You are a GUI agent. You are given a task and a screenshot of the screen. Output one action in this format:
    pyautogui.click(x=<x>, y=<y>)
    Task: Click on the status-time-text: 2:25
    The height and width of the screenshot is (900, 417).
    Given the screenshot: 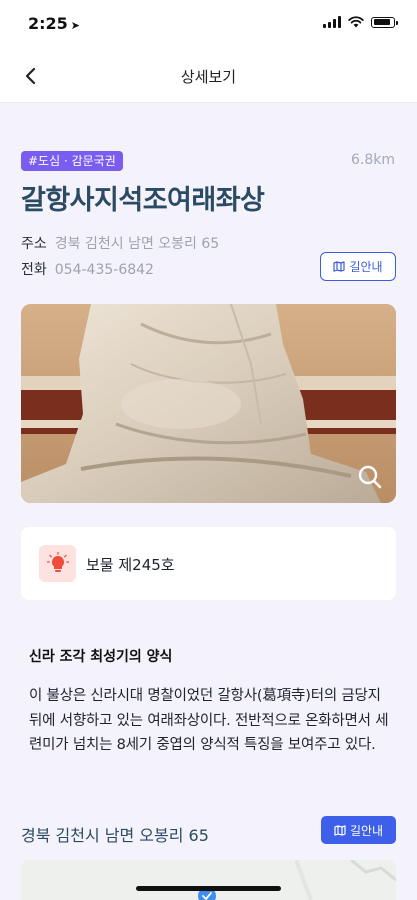 What is the action you would take?
    pyautogui.click(x=48, y=23)
    